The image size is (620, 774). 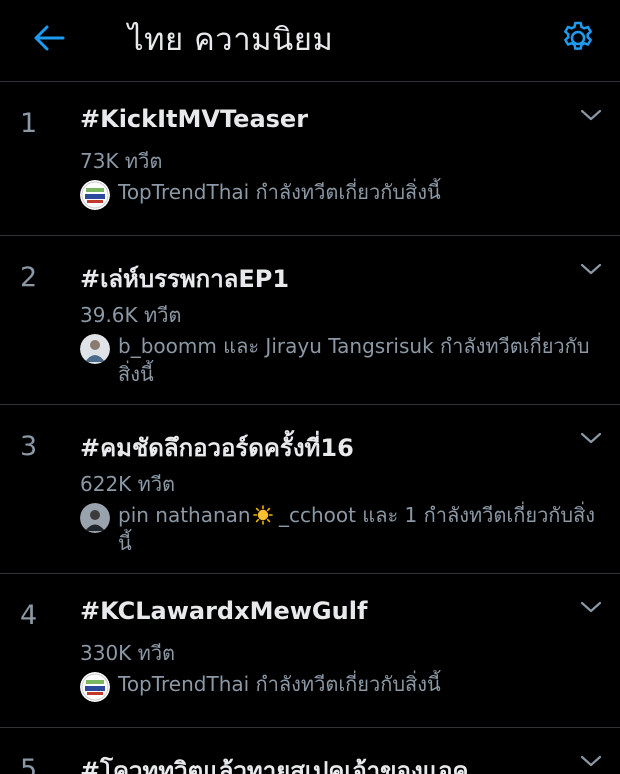 What do you see at coordinates (29, 615) in the screenshot?
I see `trend-rank: 4` at bounding box center [29, 615].